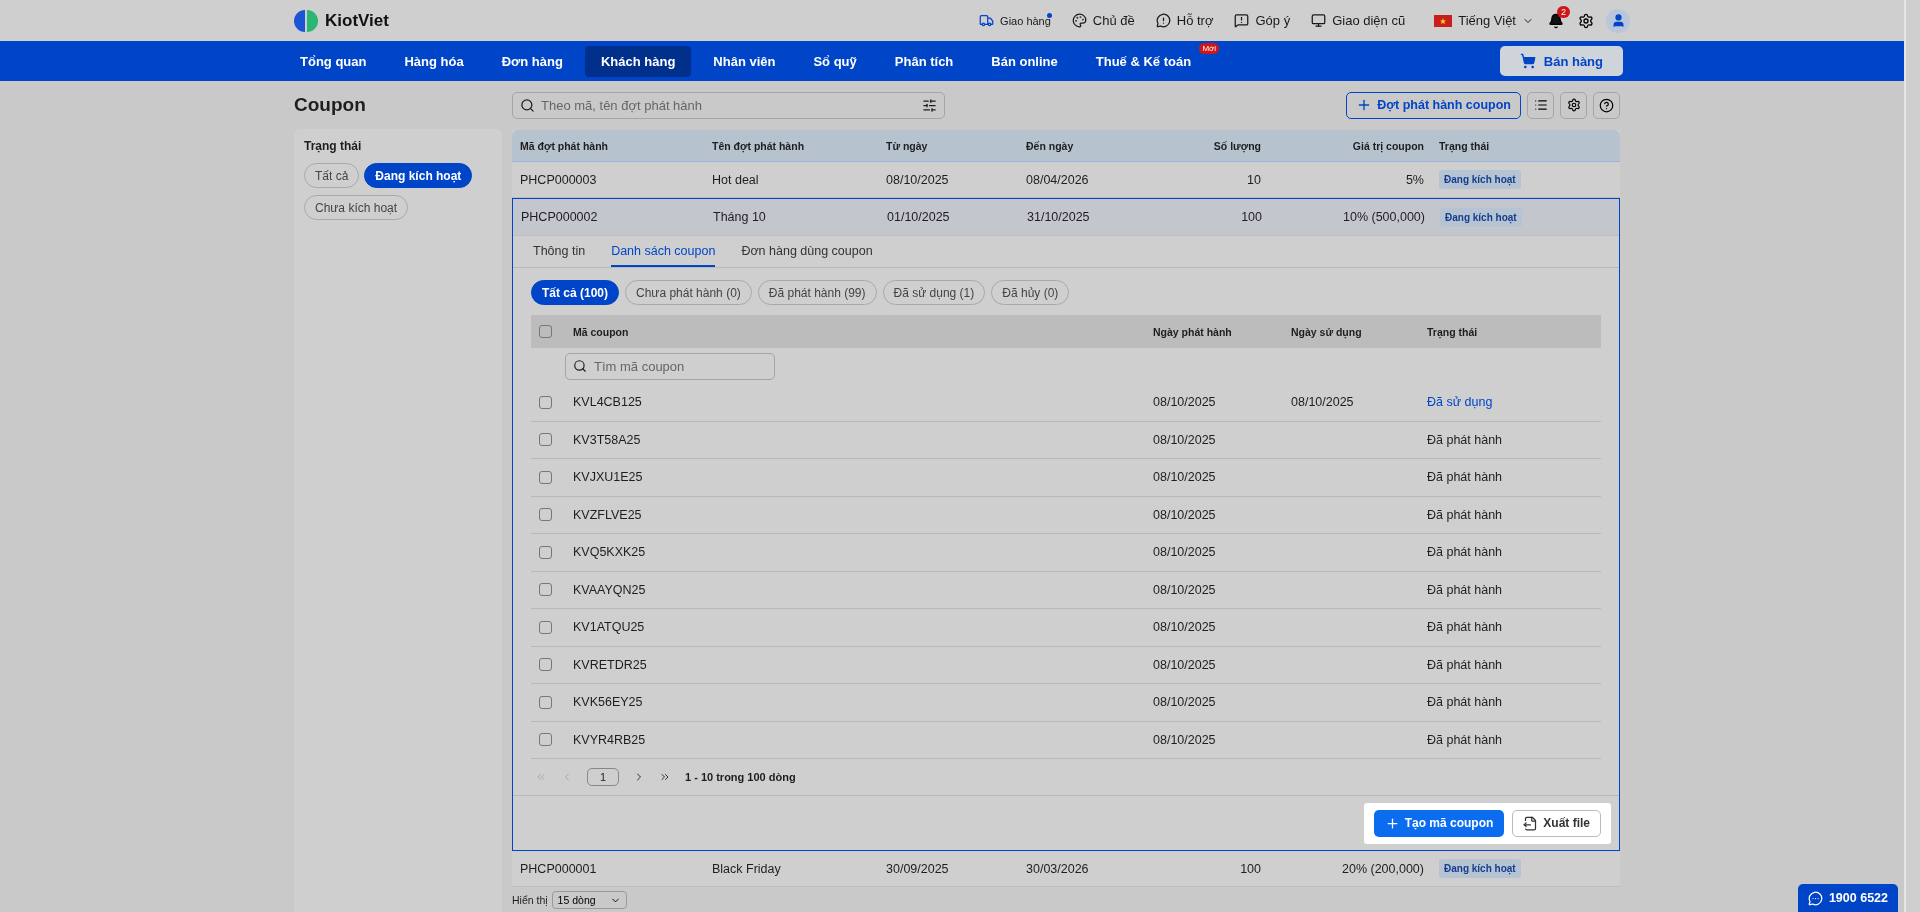 This screenshot has height=912, width=1920. I want to click on campaign-row: PHCP000002 Tháng 10 01/10/2025 31/10/2025 100 10% (500,000) Đang kích hoạt, so click(1066, 217).